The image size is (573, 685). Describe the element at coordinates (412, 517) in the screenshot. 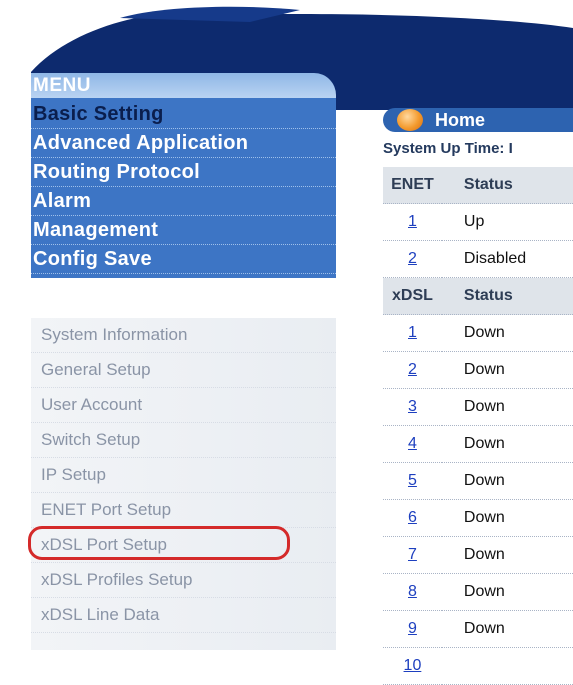

I see `xdsl-port-link: 6` at that location.